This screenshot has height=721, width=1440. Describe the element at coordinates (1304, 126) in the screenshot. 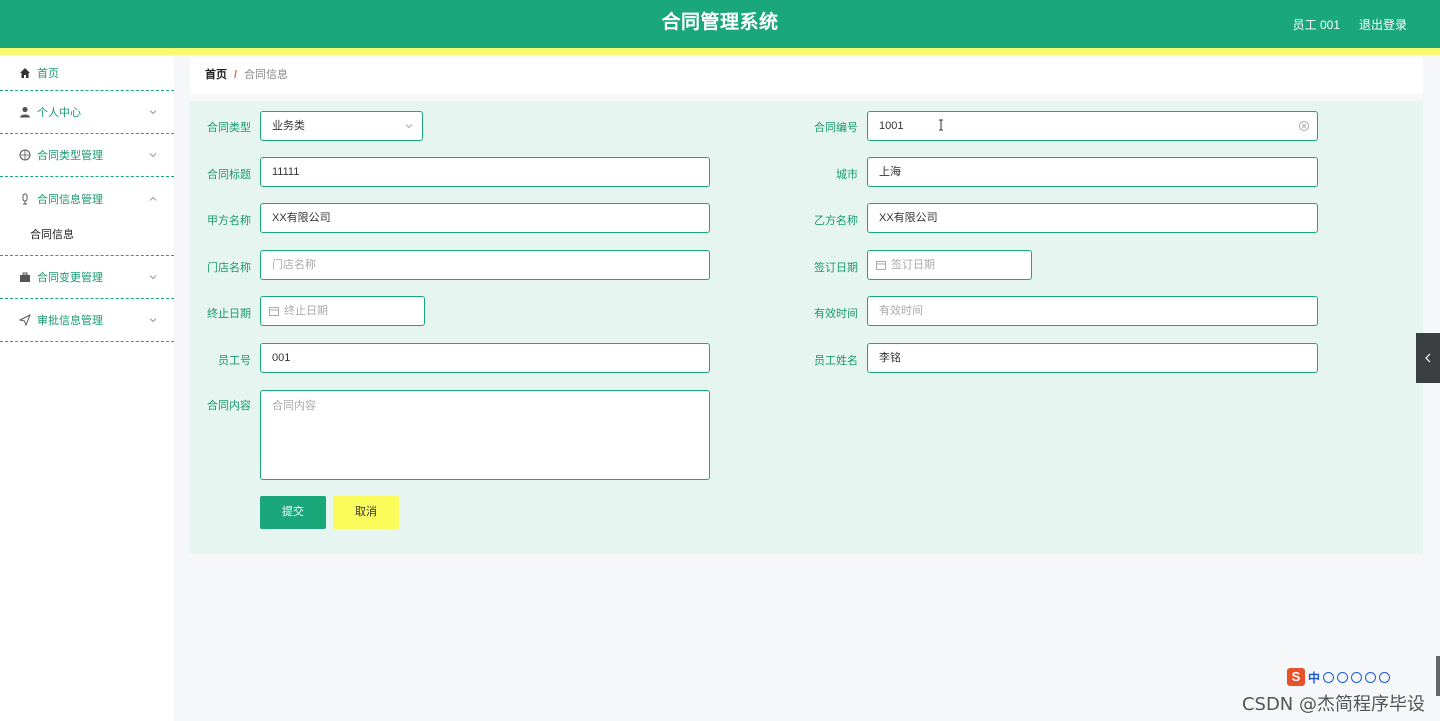

I see `clear-icon` at that location.